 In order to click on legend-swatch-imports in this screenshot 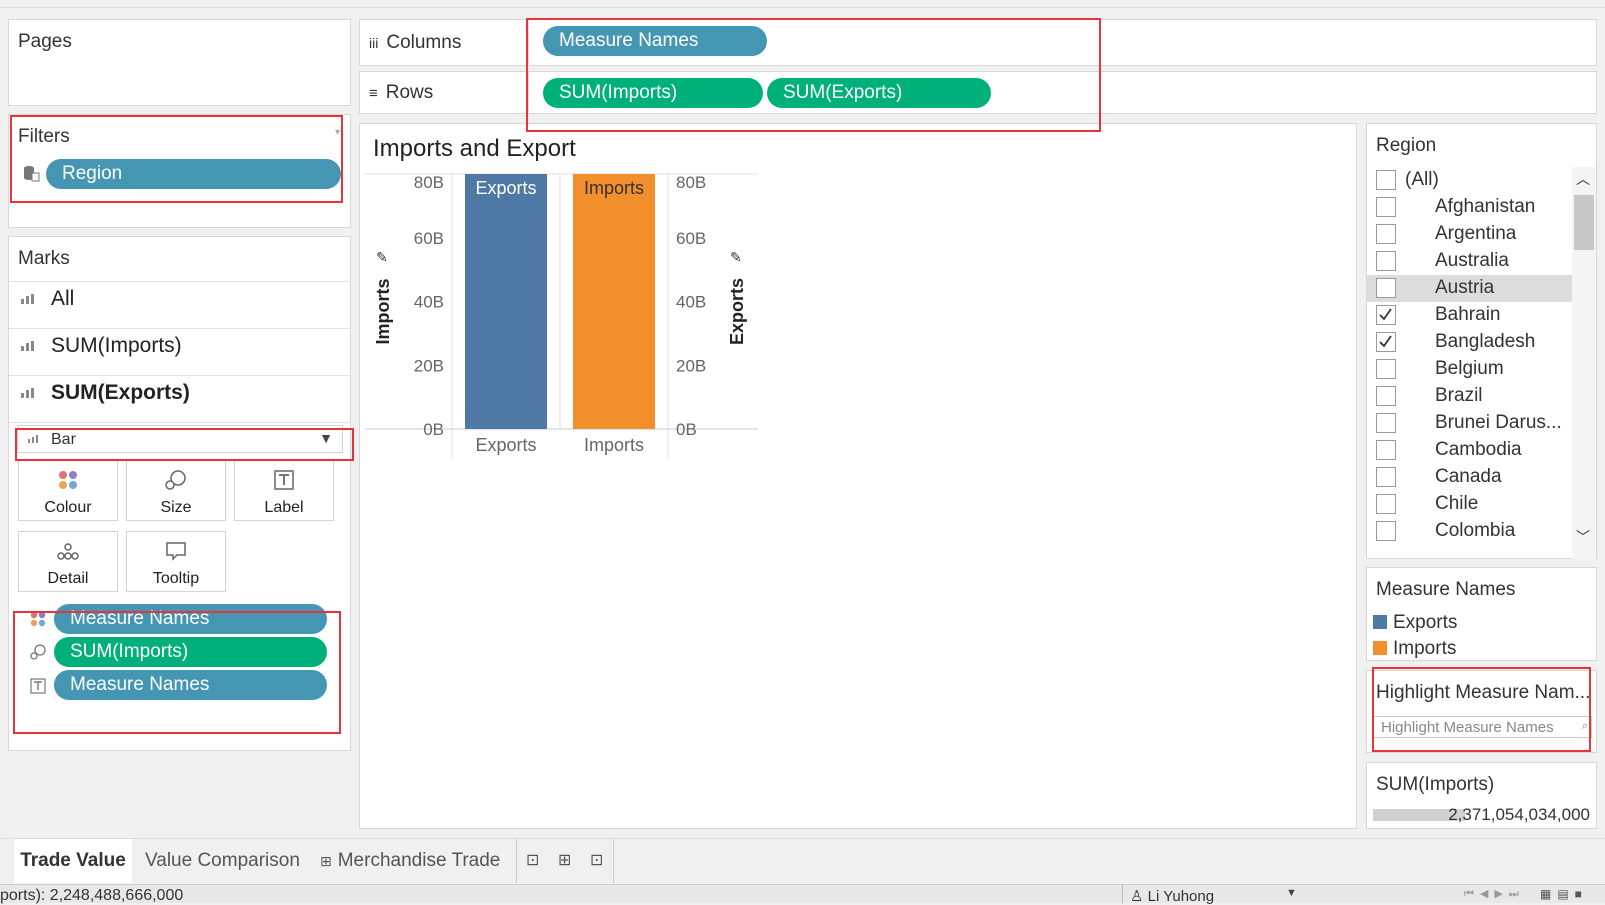, I will do `click(1380, 648)`.